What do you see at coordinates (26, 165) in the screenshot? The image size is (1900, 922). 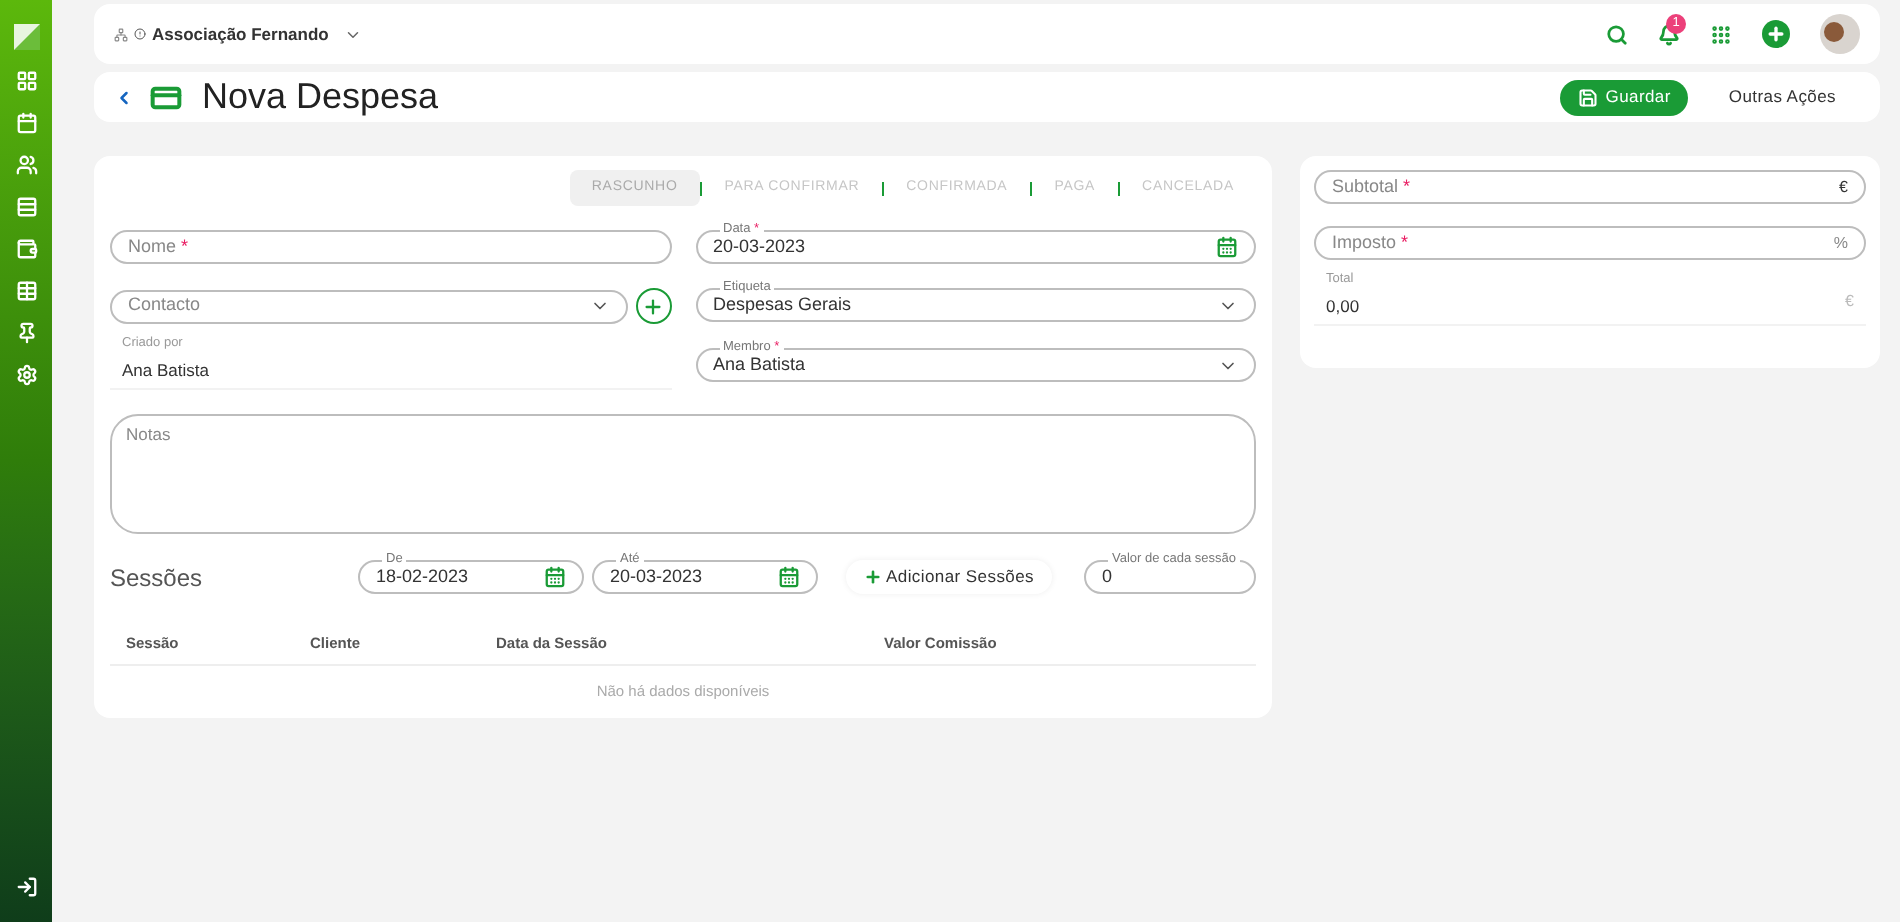 I see `people-icon` at bounding box center [26, 165].